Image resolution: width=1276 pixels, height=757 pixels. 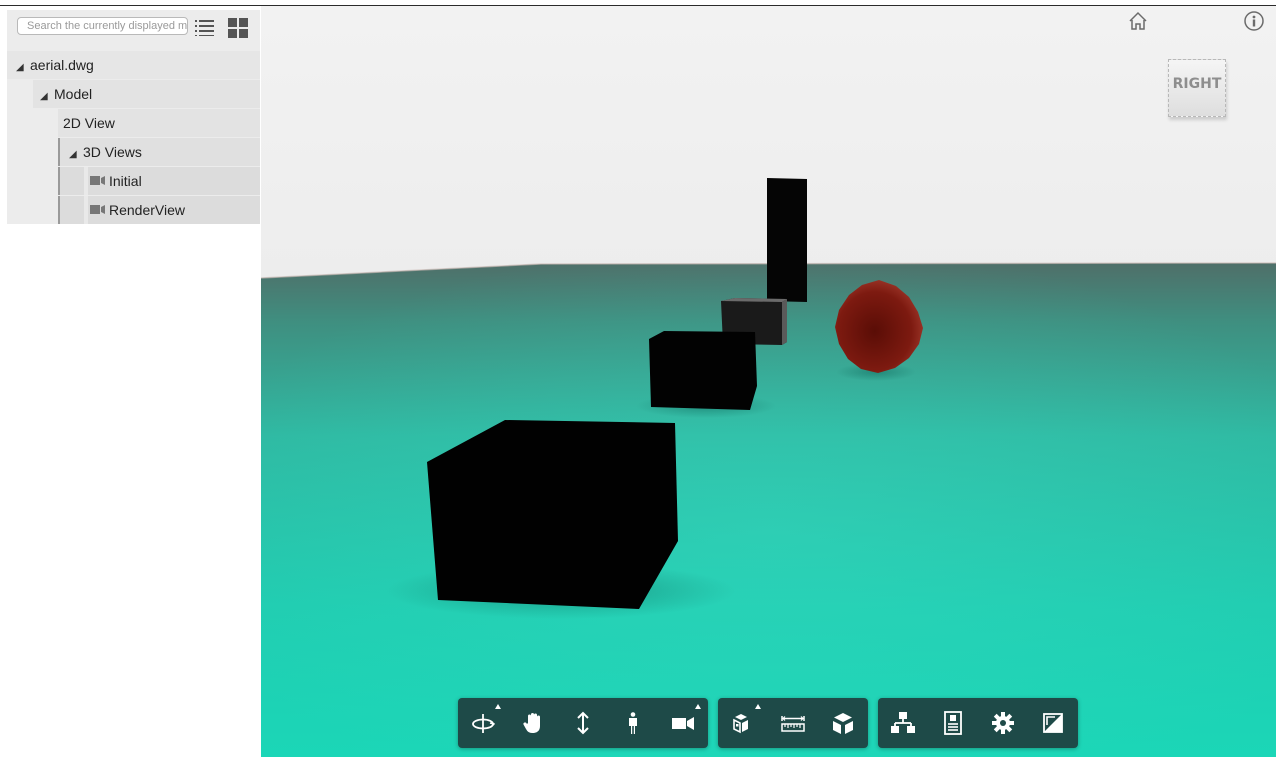 I want to click on fullscreen-button, so click(x=1053, y=723).